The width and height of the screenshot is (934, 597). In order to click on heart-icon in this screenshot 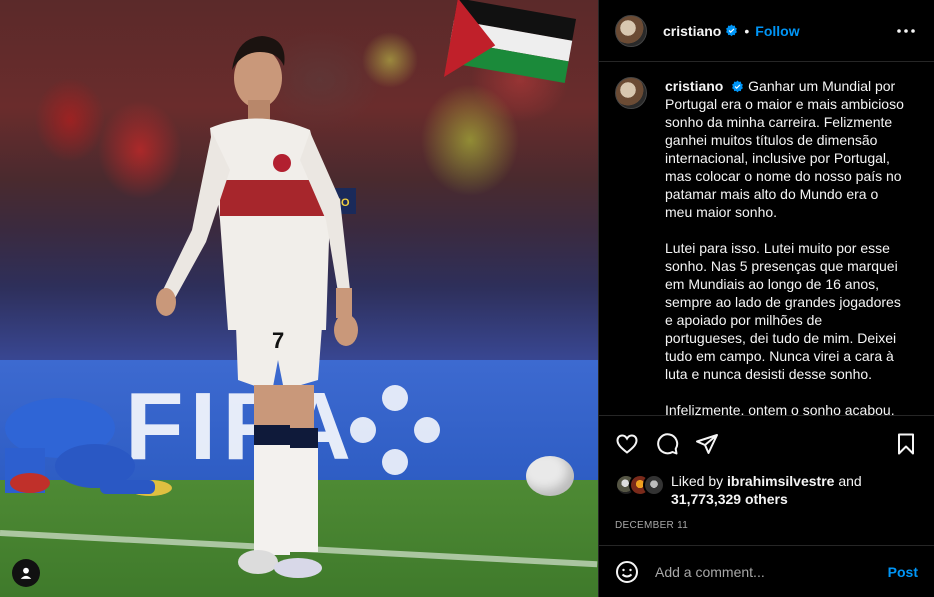, I will do `click(627, 444)`.